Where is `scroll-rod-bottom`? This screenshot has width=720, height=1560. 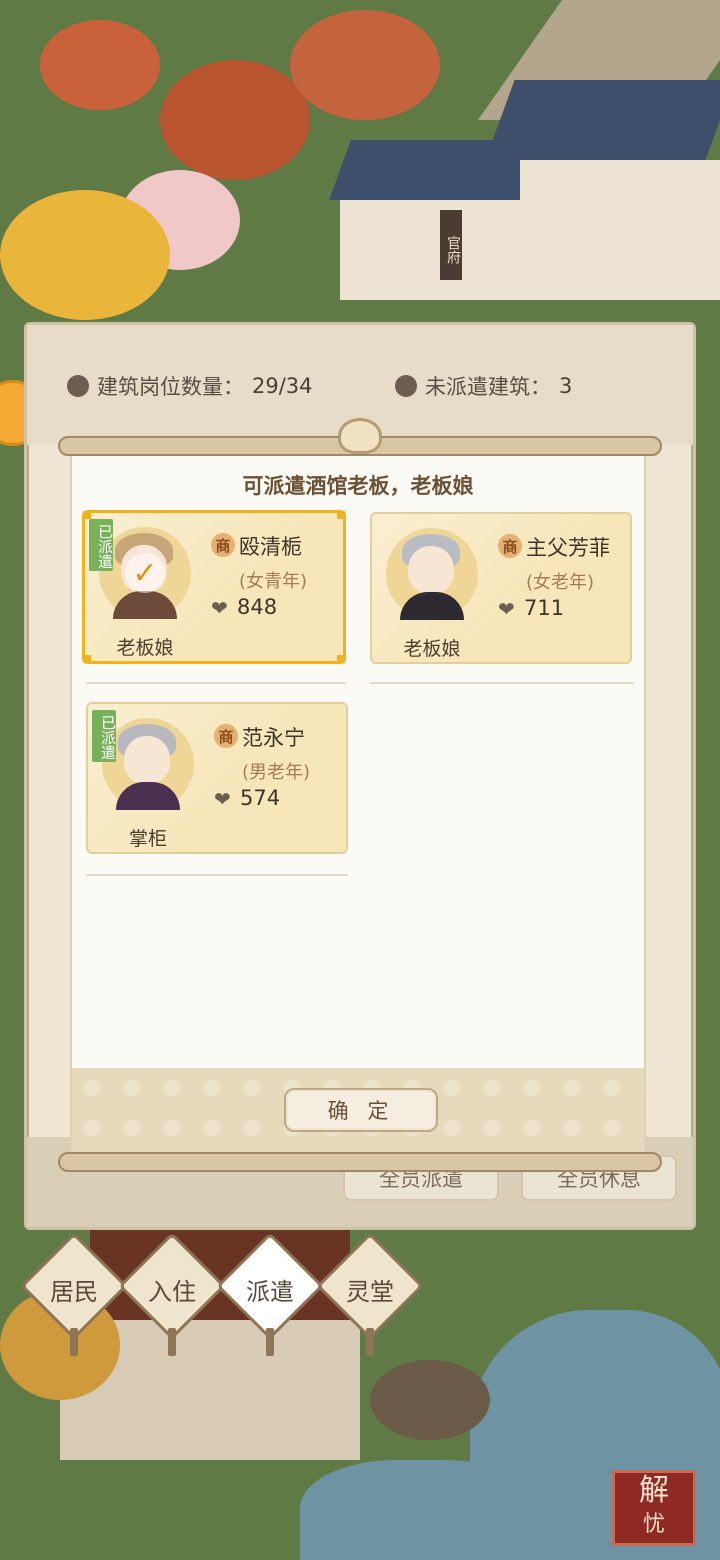 scroll-rod-bottom is located at coordinates (360, 1162).